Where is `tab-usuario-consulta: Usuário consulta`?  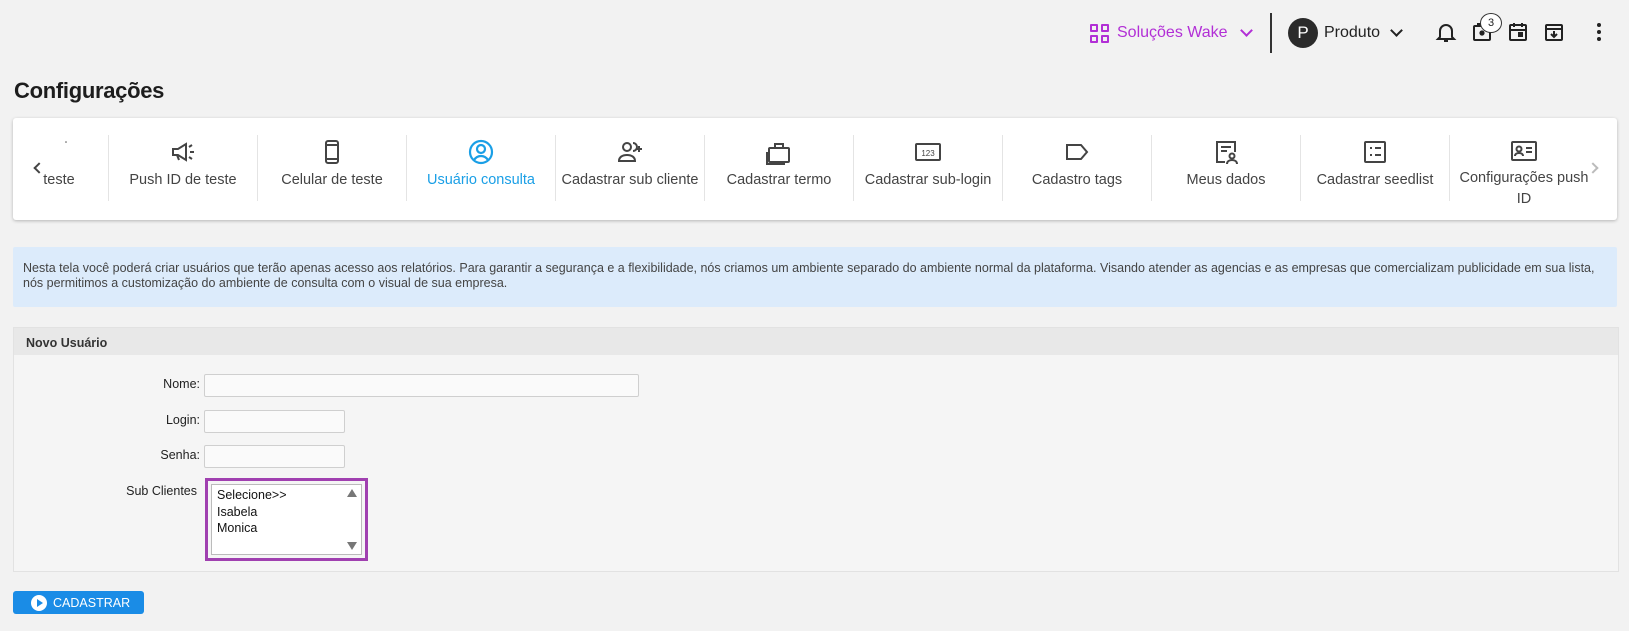
tab-usuario-consulta: Usuário consulta is located at coordinates (481, 170).